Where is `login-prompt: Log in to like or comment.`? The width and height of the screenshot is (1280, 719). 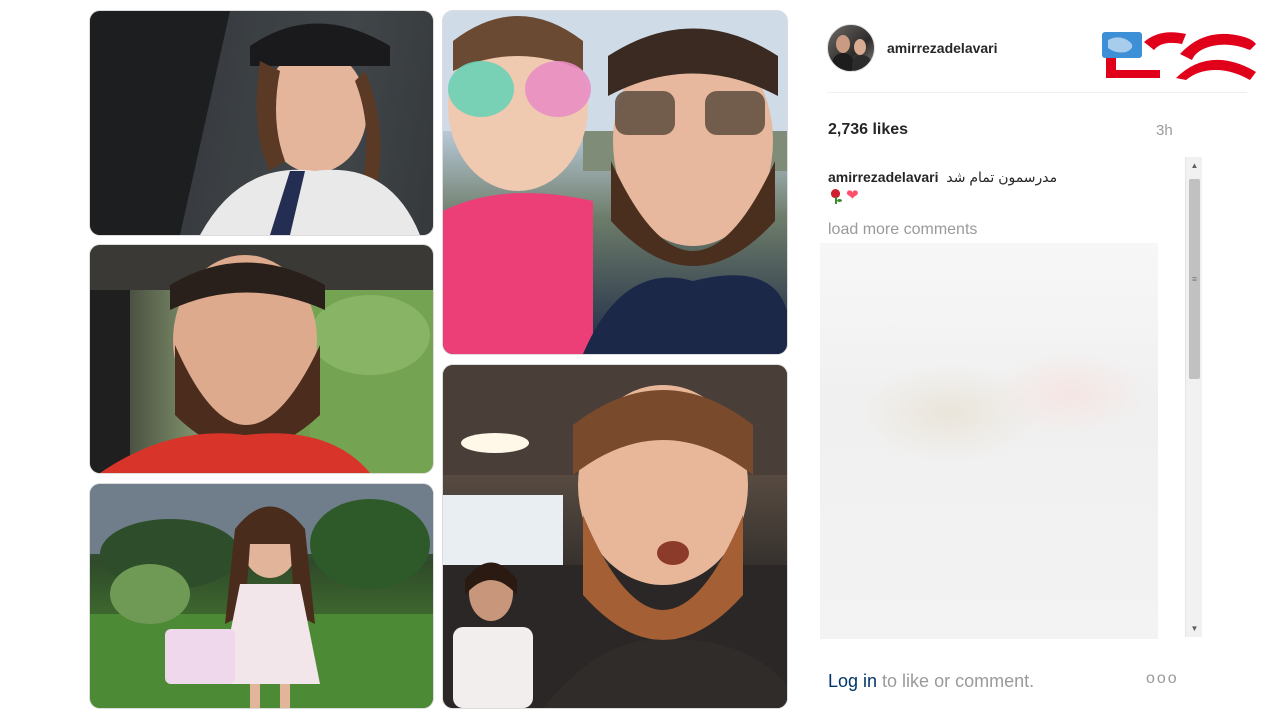
login-prompt: Log in to like or comment. is located at coordinates (931, 681).